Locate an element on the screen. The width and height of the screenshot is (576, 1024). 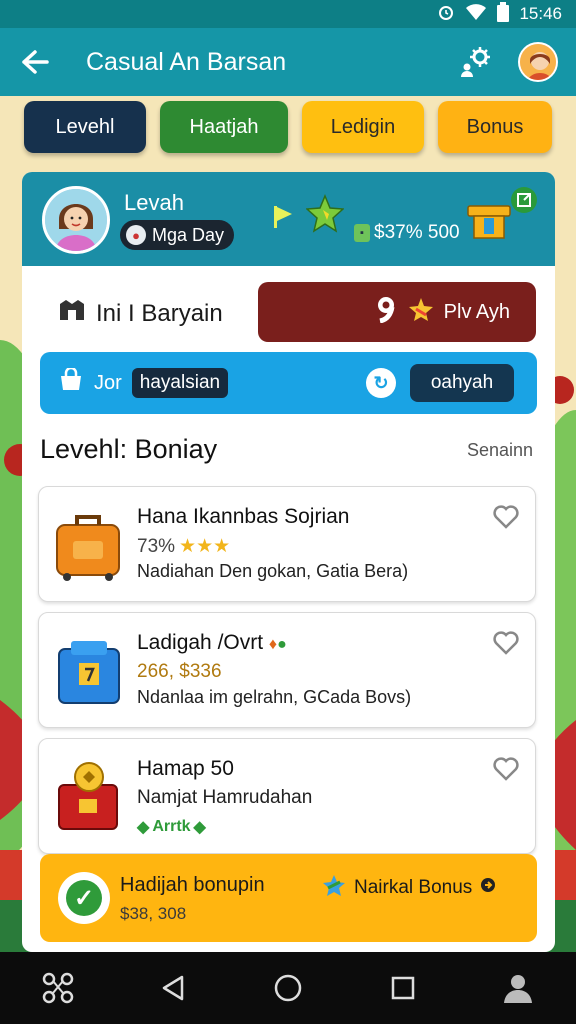
join-prefix: Jor is located at coordinates (108, 382).